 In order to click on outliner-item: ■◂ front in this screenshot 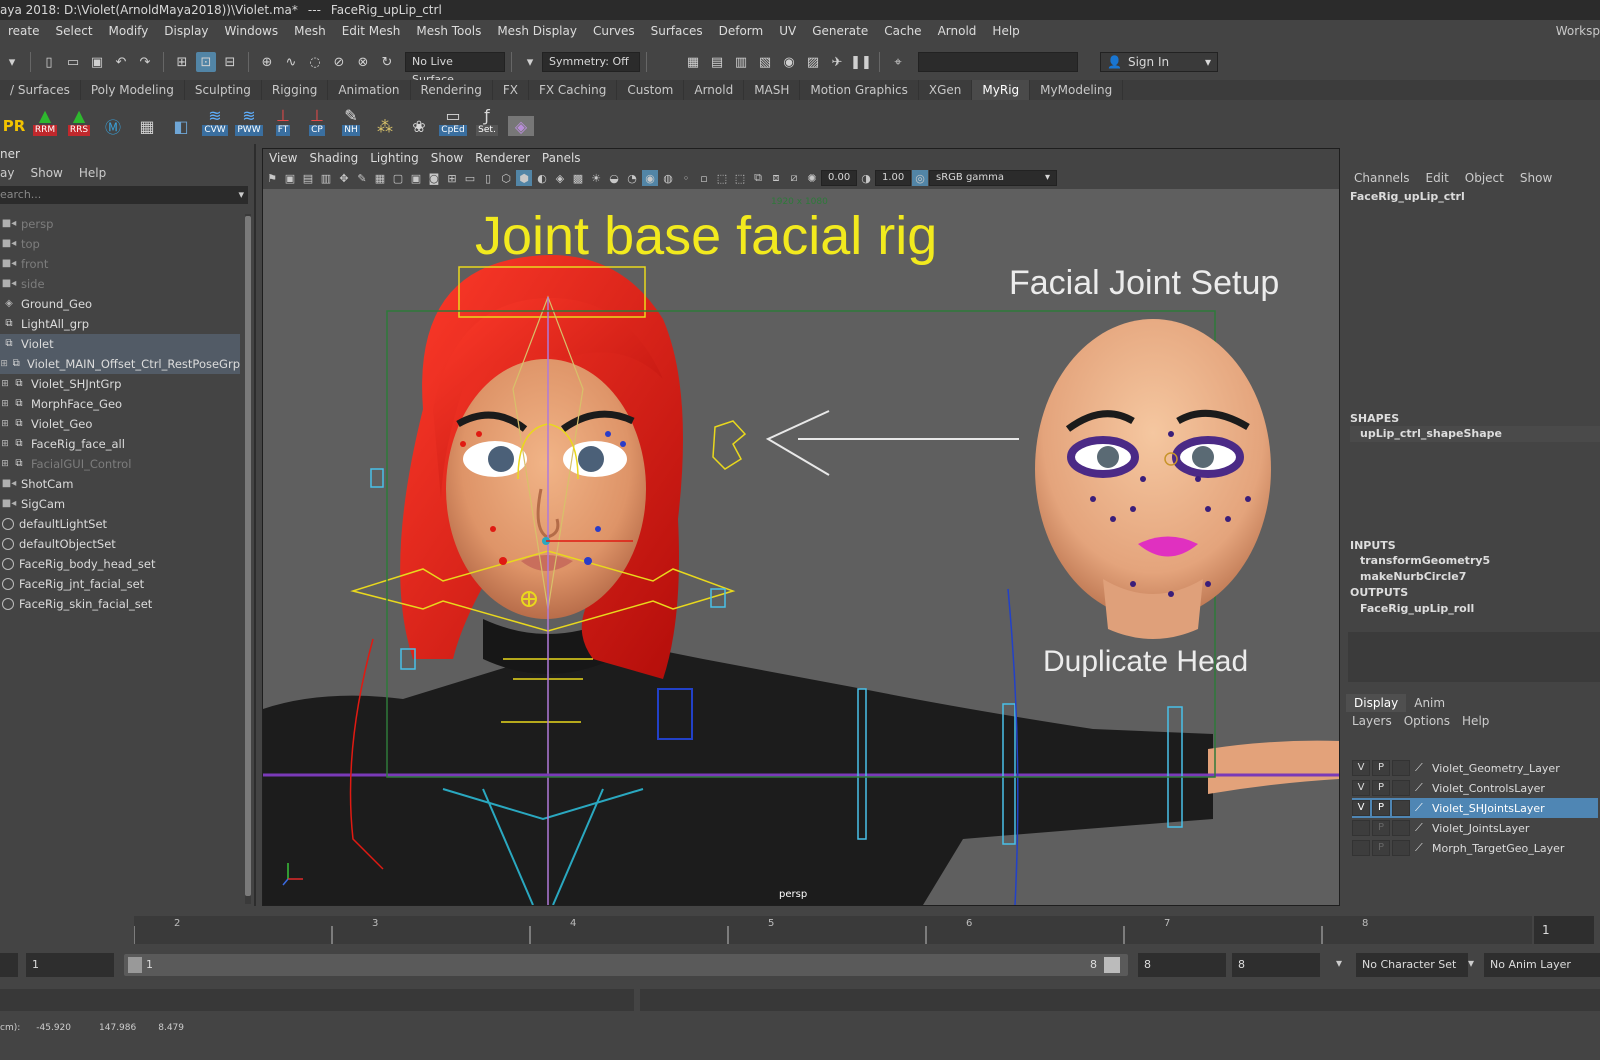, I will do `click(120, 264)`.